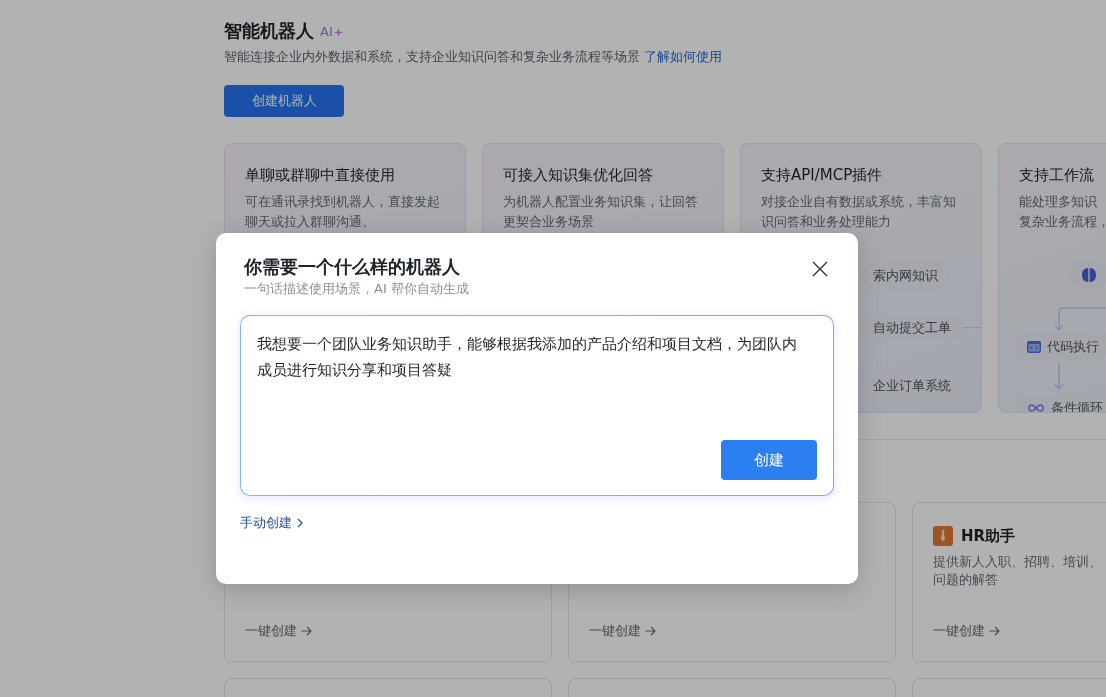 This screenshot has height=697, width=1106. Describe the element at coordinates (943, 536) in the screenshot. I see `tie-icon` at that location.